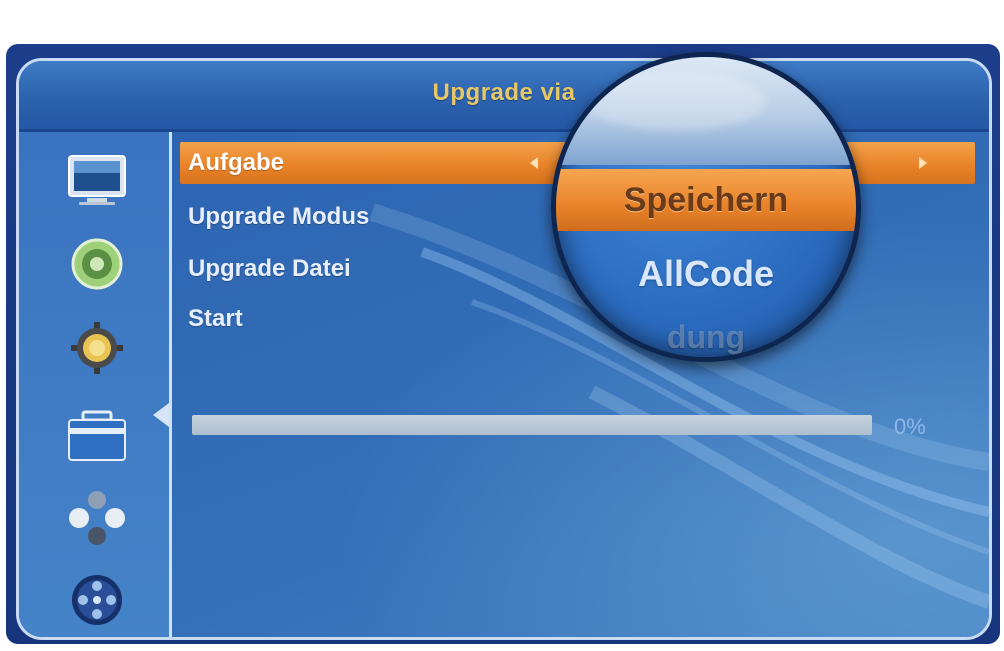 The height and width of the screenshot is (651, 1004). I want to click on upgrade-progress-bar, so click(532, 425).